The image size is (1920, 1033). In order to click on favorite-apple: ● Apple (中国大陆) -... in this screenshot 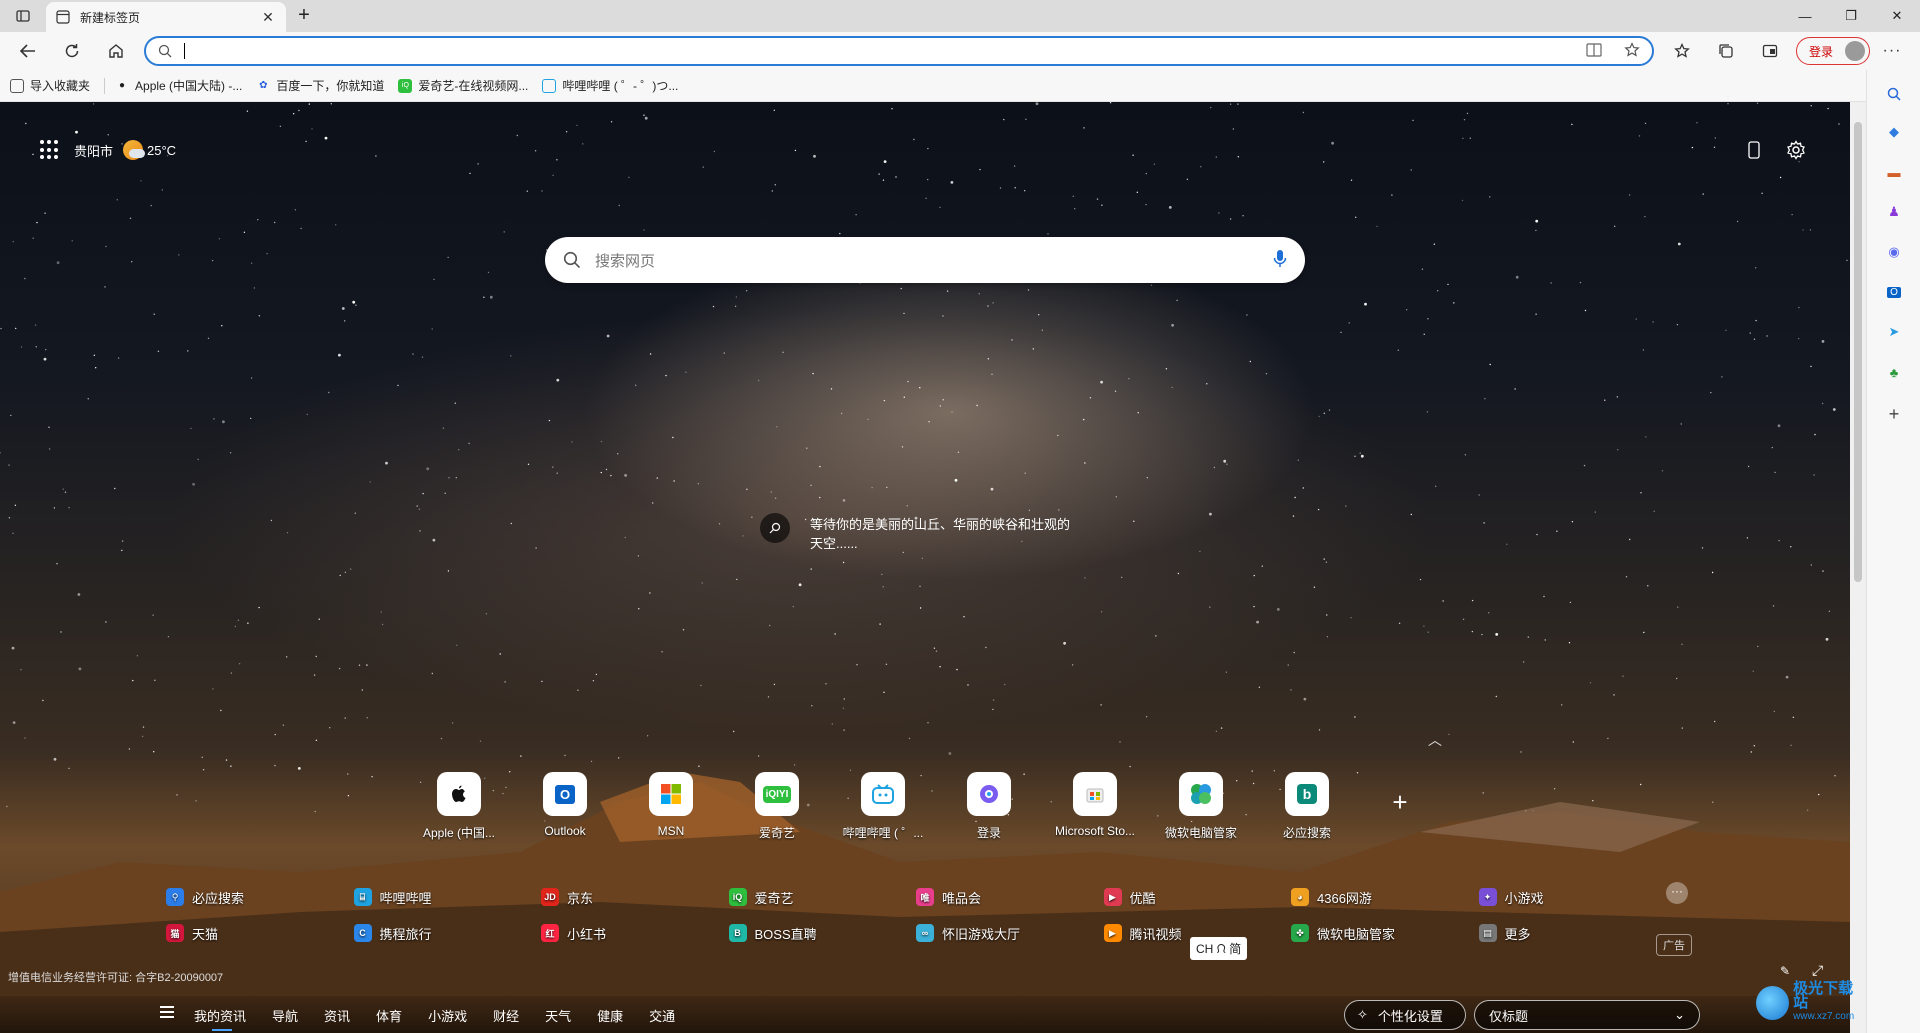, I will do `click(178, 85)`.